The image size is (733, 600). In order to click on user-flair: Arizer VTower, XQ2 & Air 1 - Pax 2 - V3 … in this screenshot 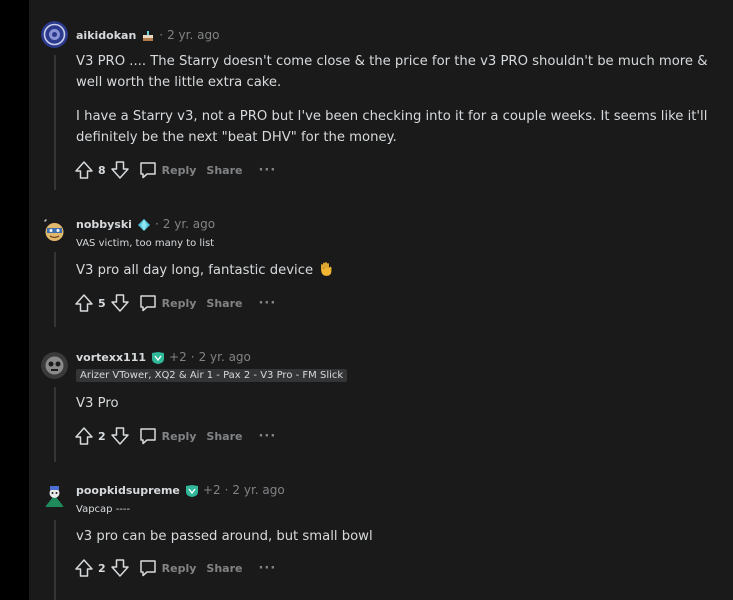, I will do `click(212, 375)`.